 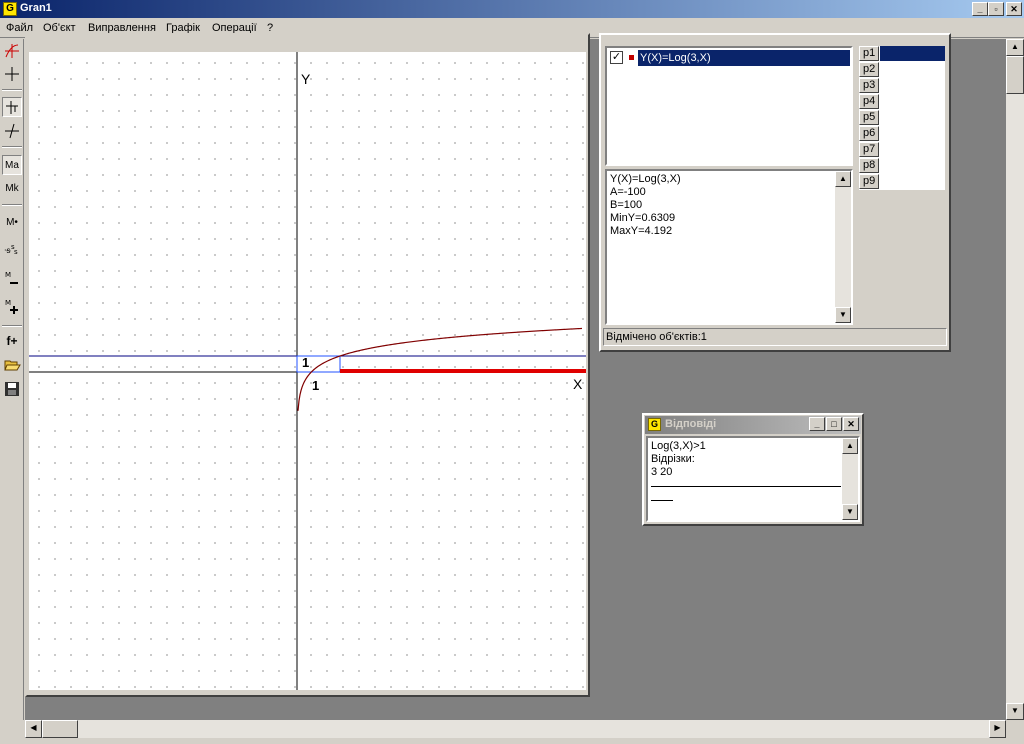 I want to click on parameter-selection, so click(x=912, y=53).